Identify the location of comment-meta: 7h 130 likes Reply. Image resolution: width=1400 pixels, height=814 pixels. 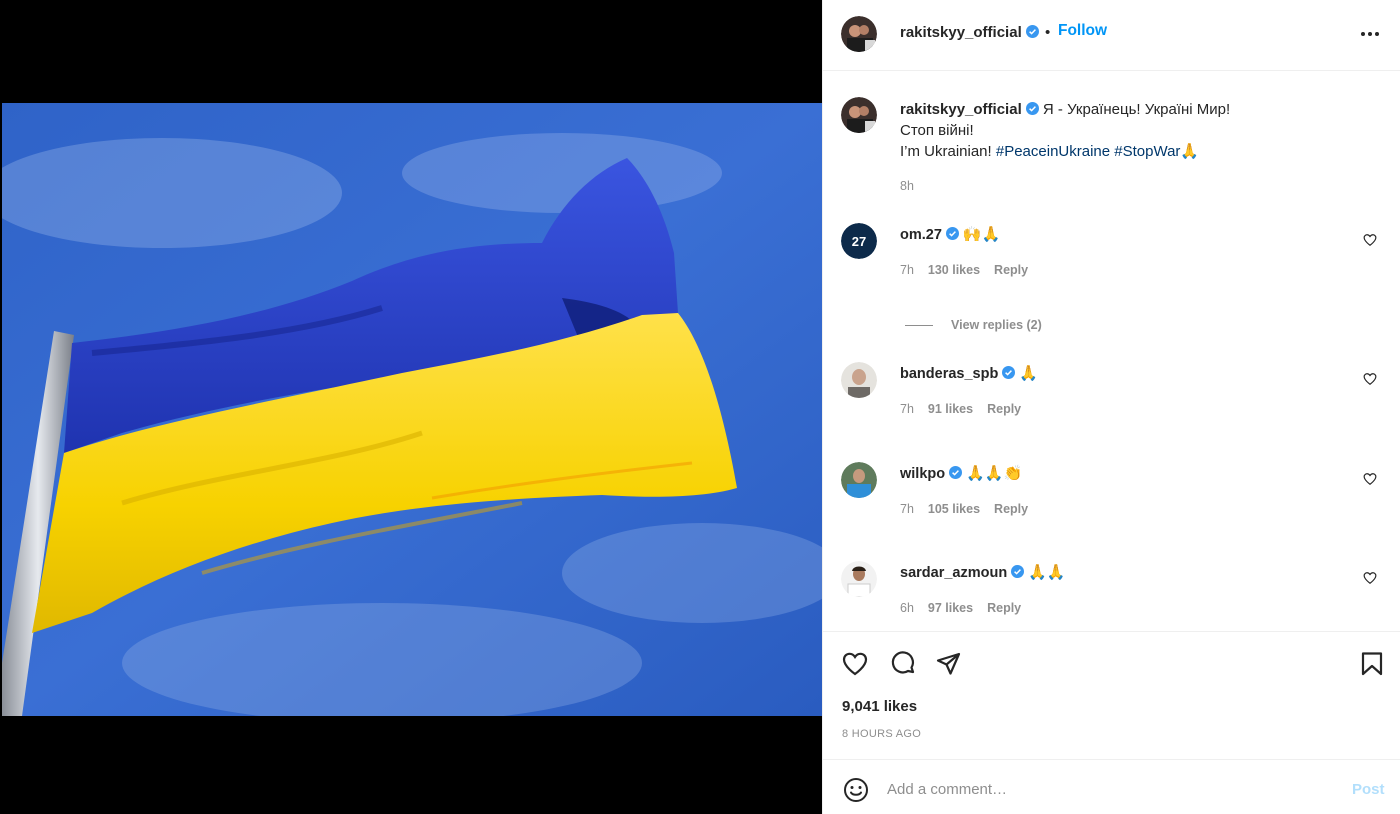
(971, 270).